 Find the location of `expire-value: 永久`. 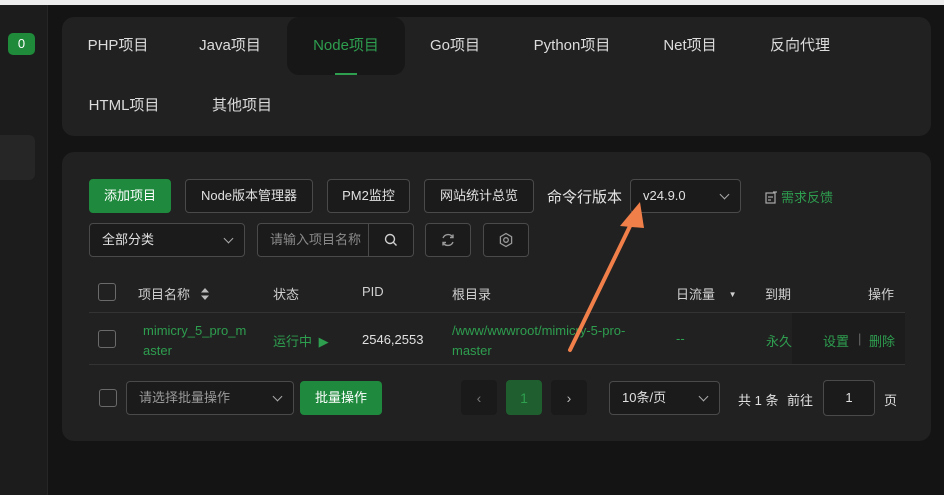

expire-value: 永久 is located at coordinates (779, 340).